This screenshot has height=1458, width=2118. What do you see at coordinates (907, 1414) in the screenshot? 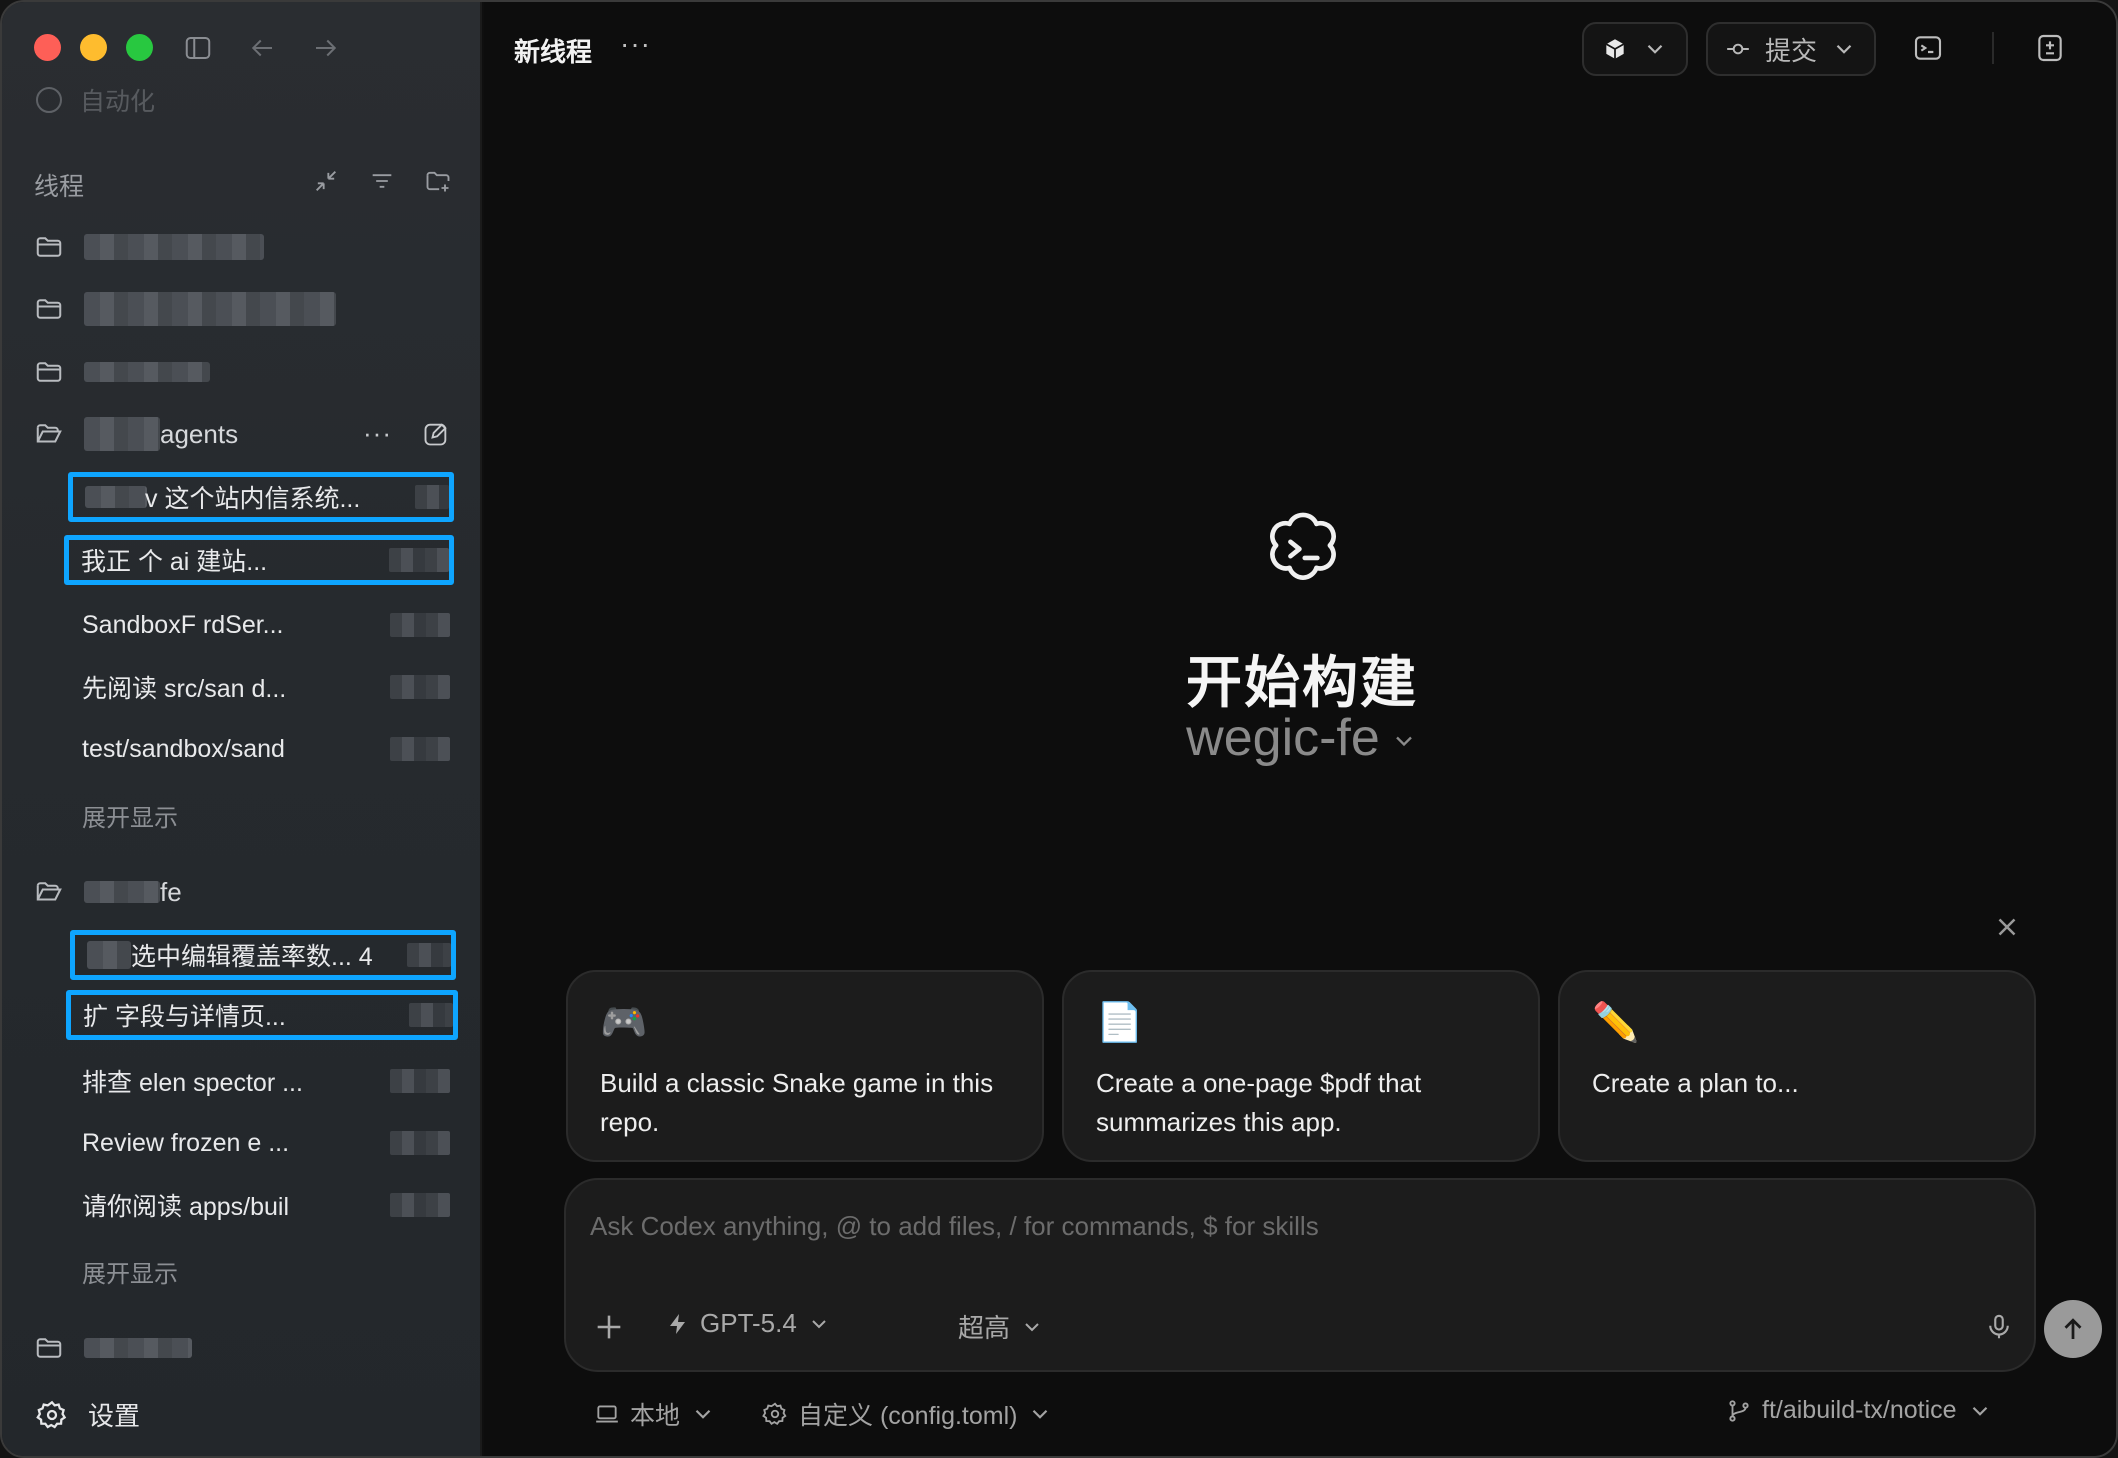
I see `config-dropdown: 自定义 (config.toml)` at bounding box center [907, 1414].